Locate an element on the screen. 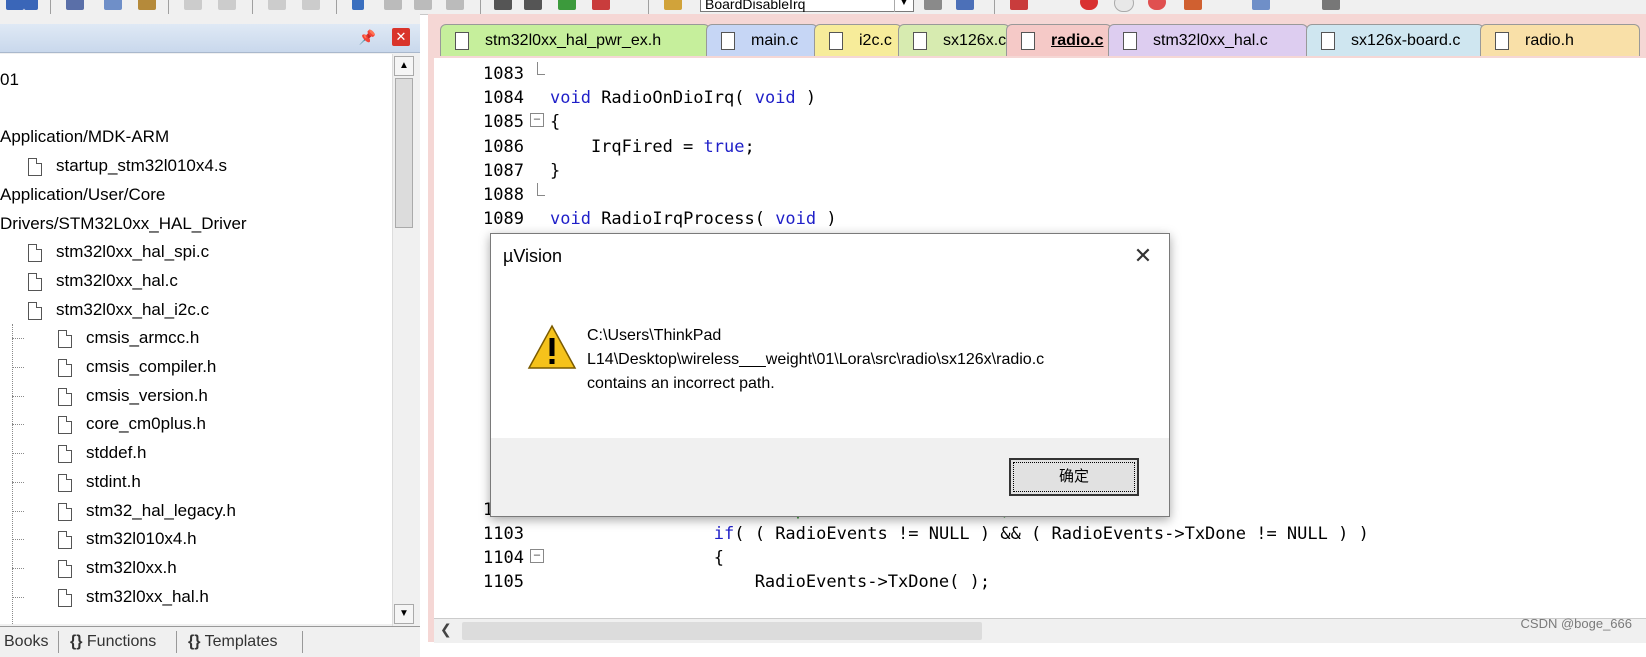  code-keyword: true is located at coordinates (724, 146).